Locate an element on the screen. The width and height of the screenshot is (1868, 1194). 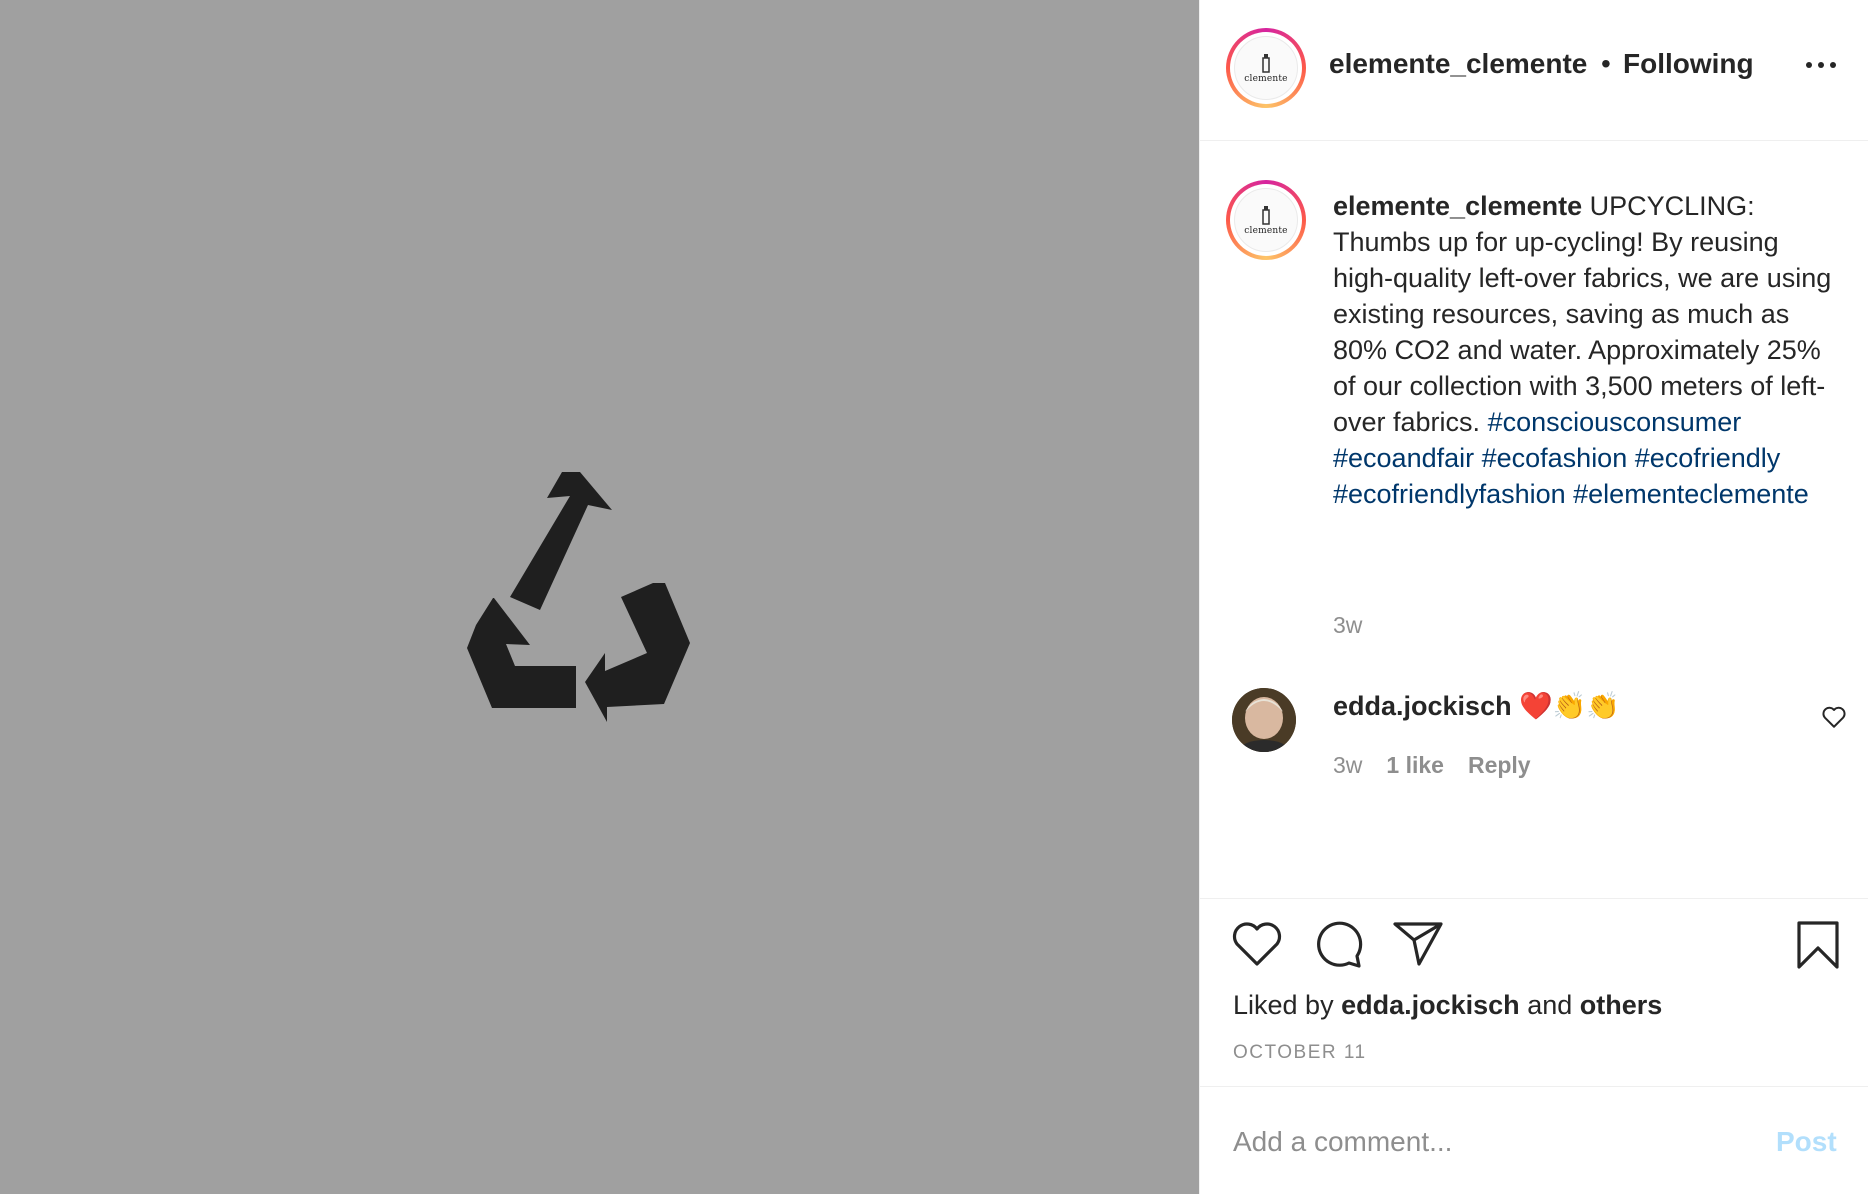
avatar-photo is located at coordinates (1264, 720).